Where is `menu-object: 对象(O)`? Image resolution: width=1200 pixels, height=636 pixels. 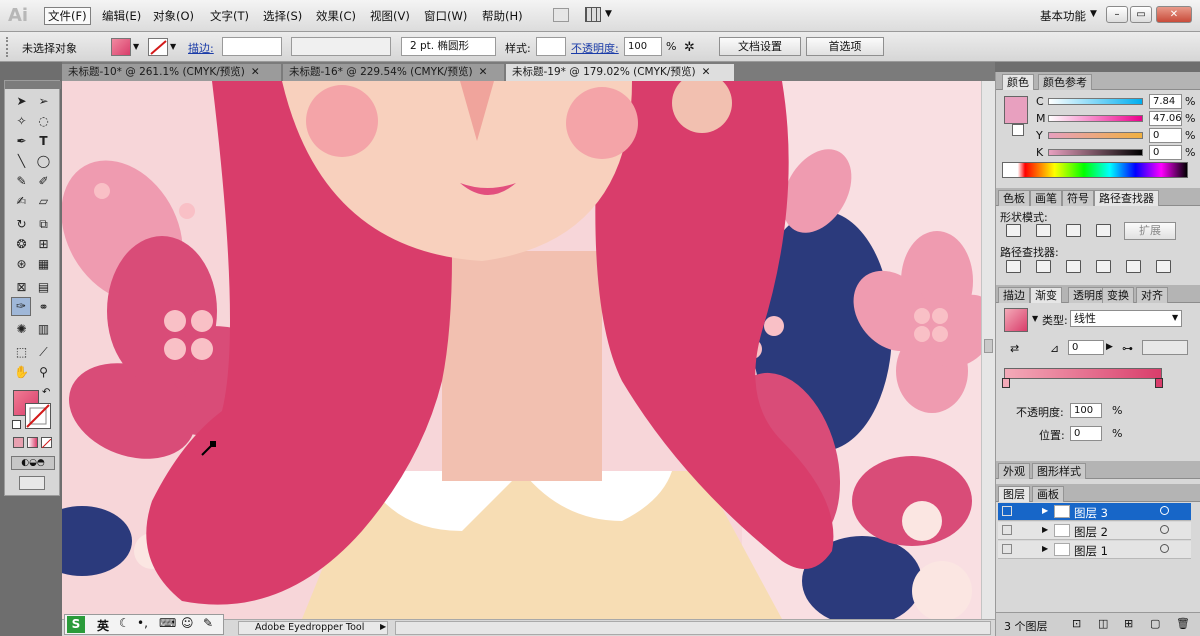 menu-object: 对象(O) is located at coordinates (173, 16).